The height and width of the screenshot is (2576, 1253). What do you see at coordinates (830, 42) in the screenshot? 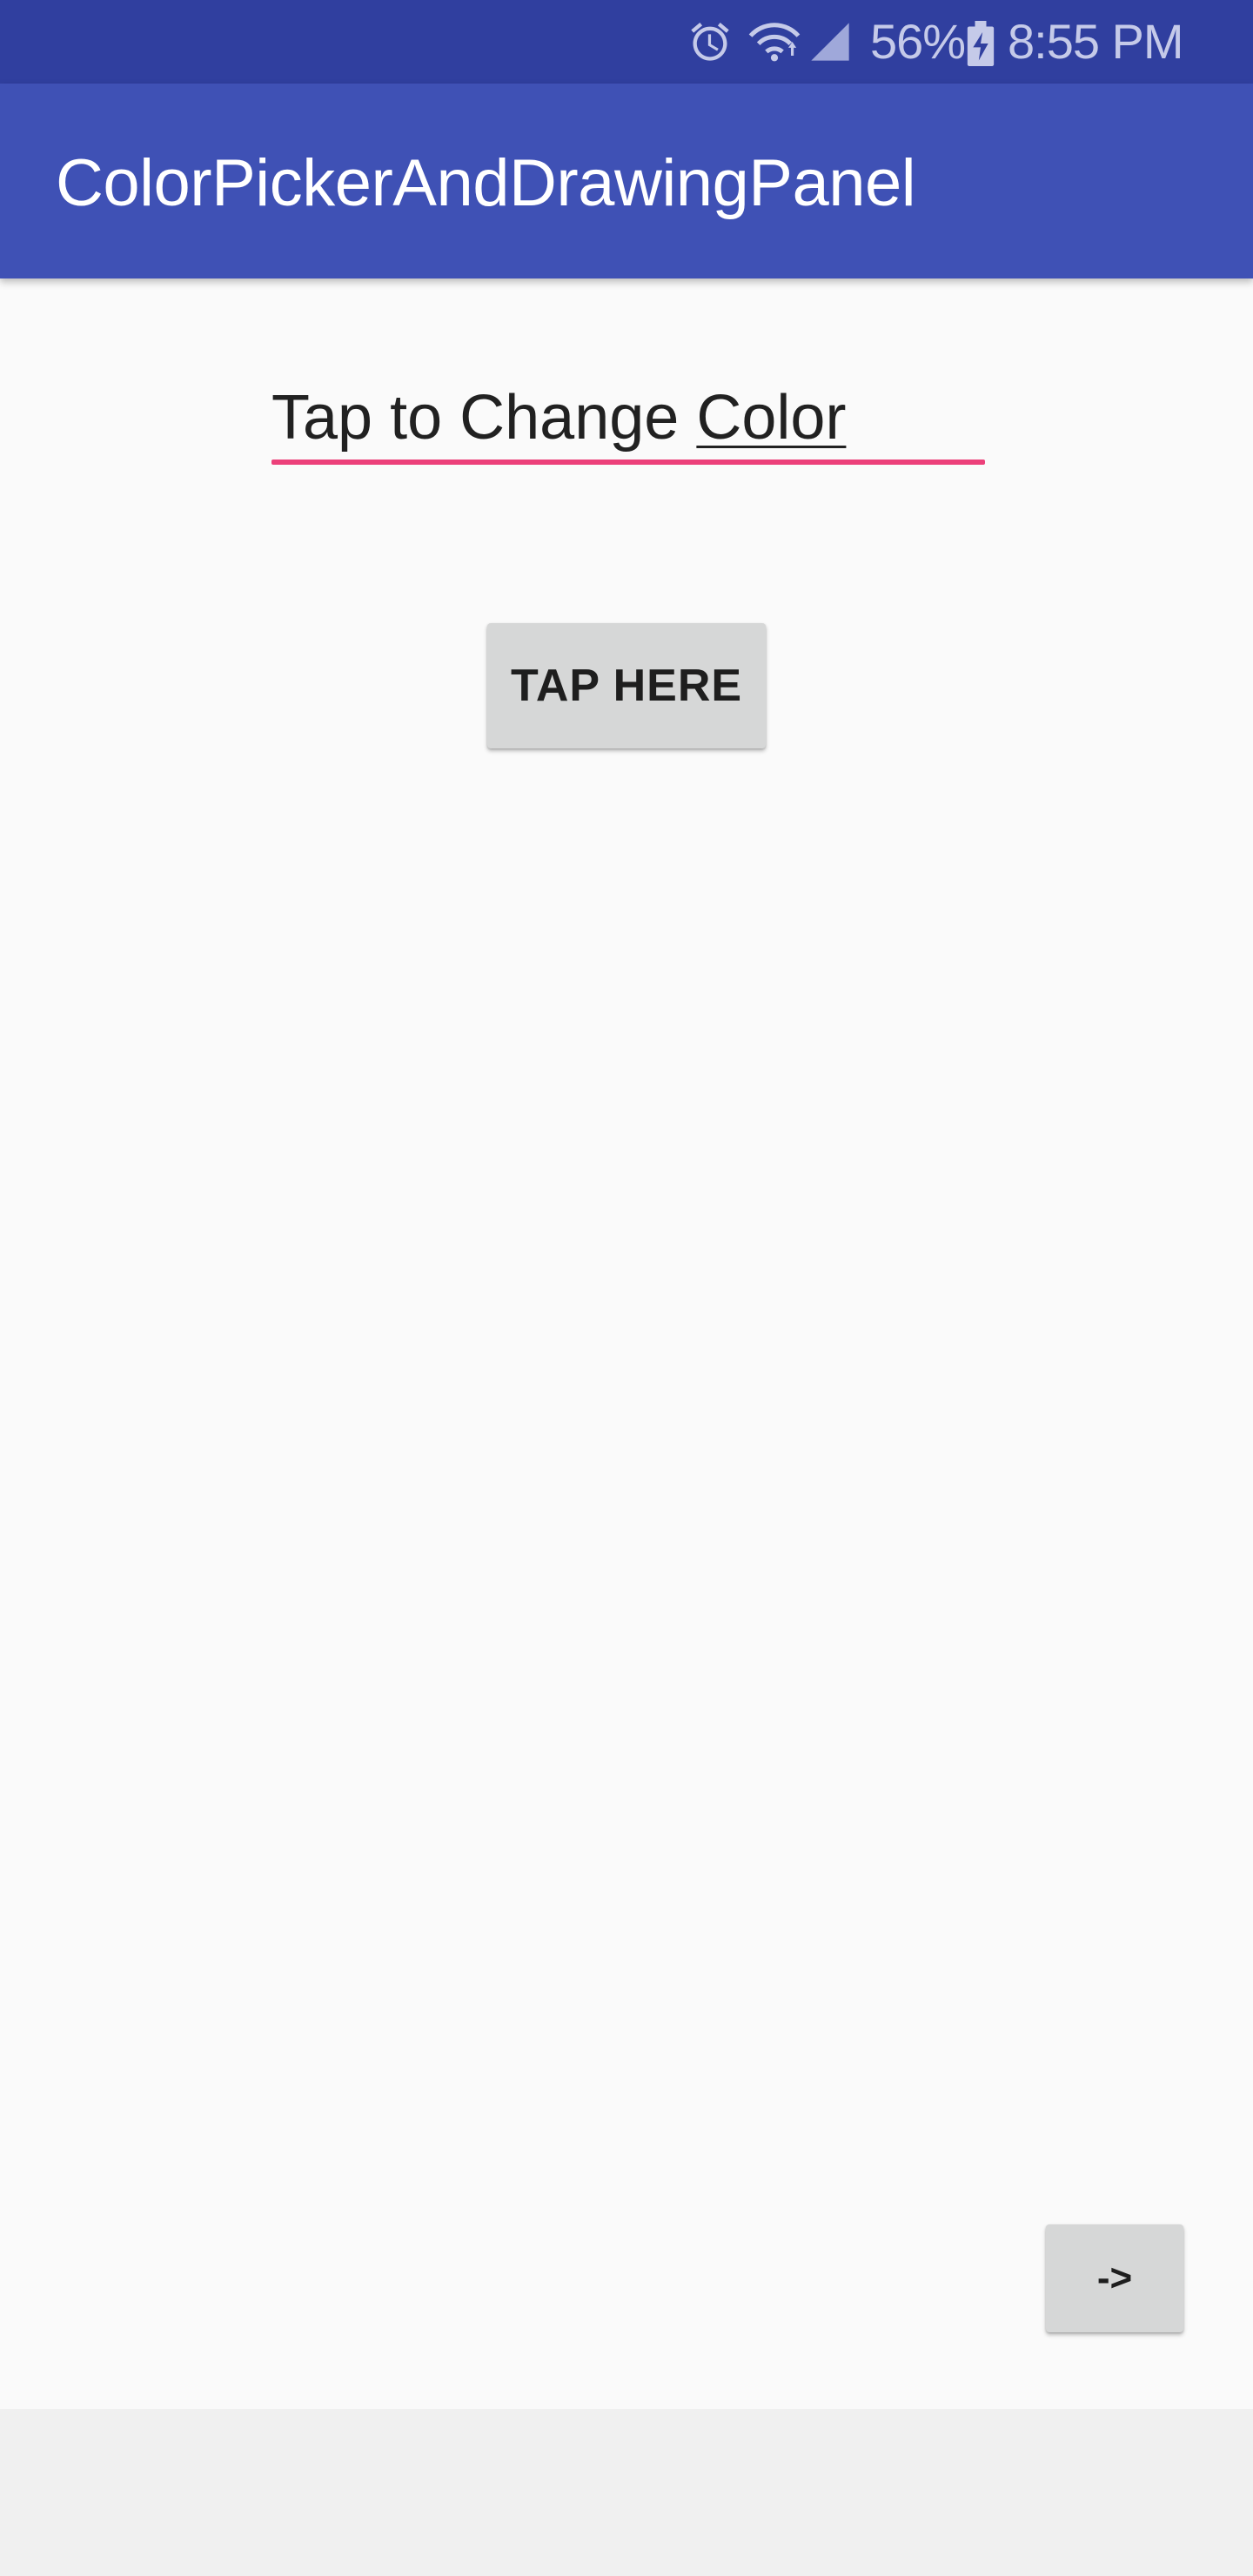
I see `signal-icon` at bounding box center [830, 42].